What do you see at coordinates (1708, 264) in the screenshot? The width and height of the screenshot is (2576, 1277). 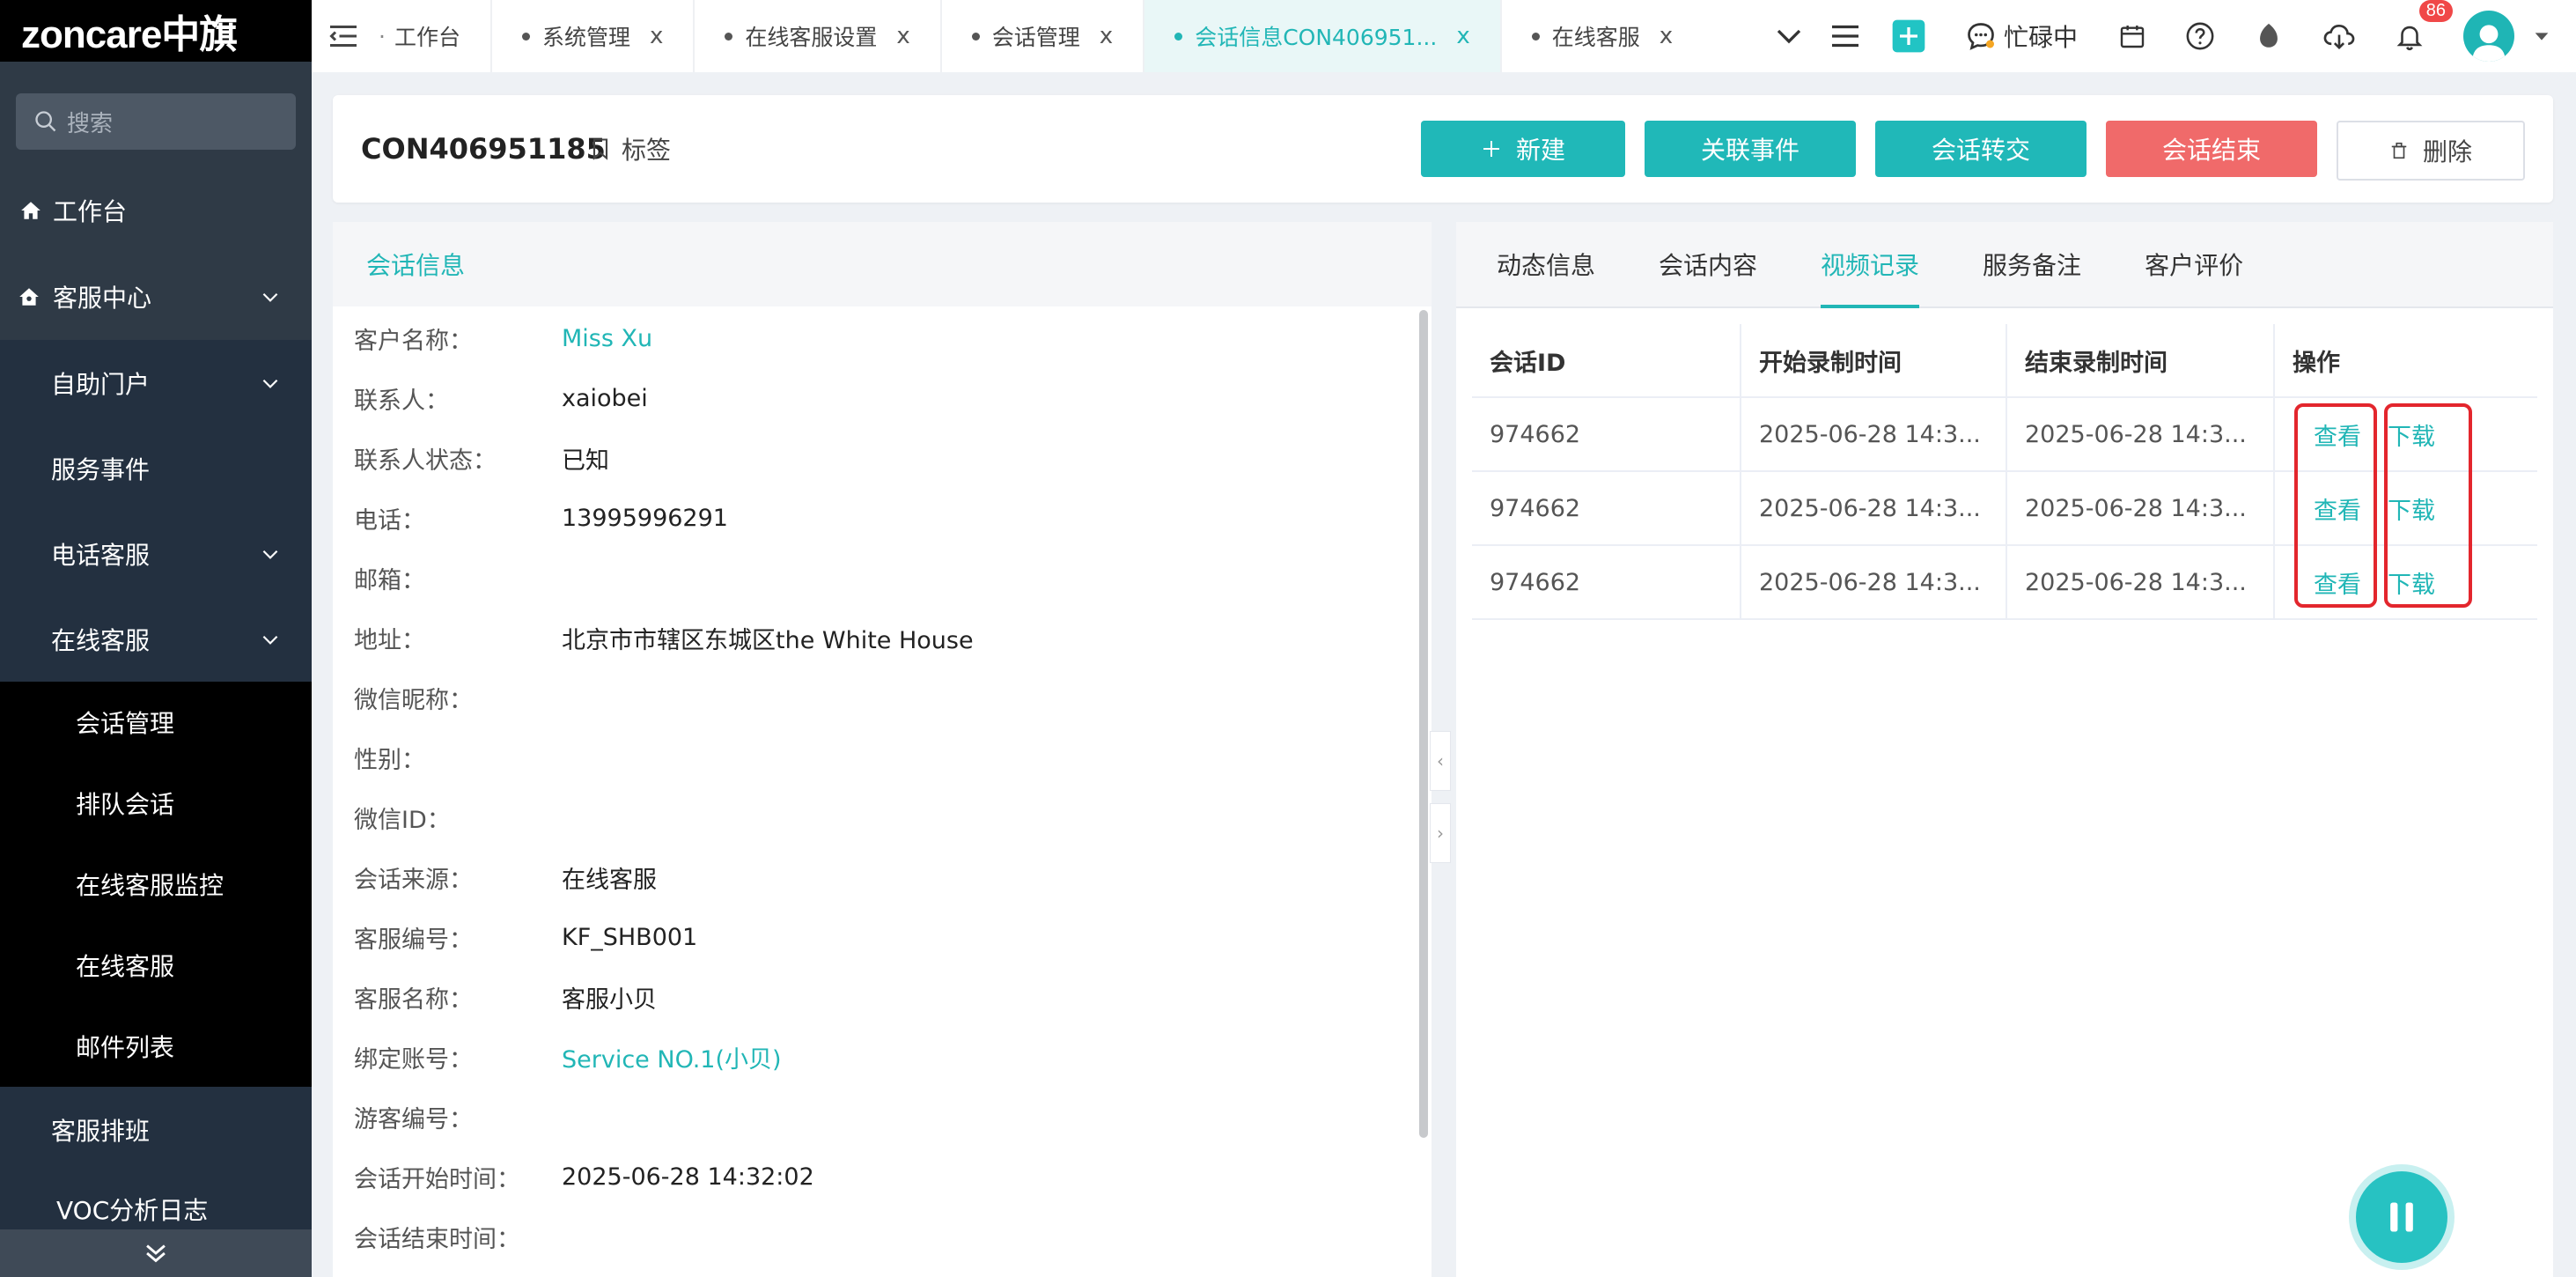 I see `tab-session-content: 会话内容` at bounding box center [1708, 264].